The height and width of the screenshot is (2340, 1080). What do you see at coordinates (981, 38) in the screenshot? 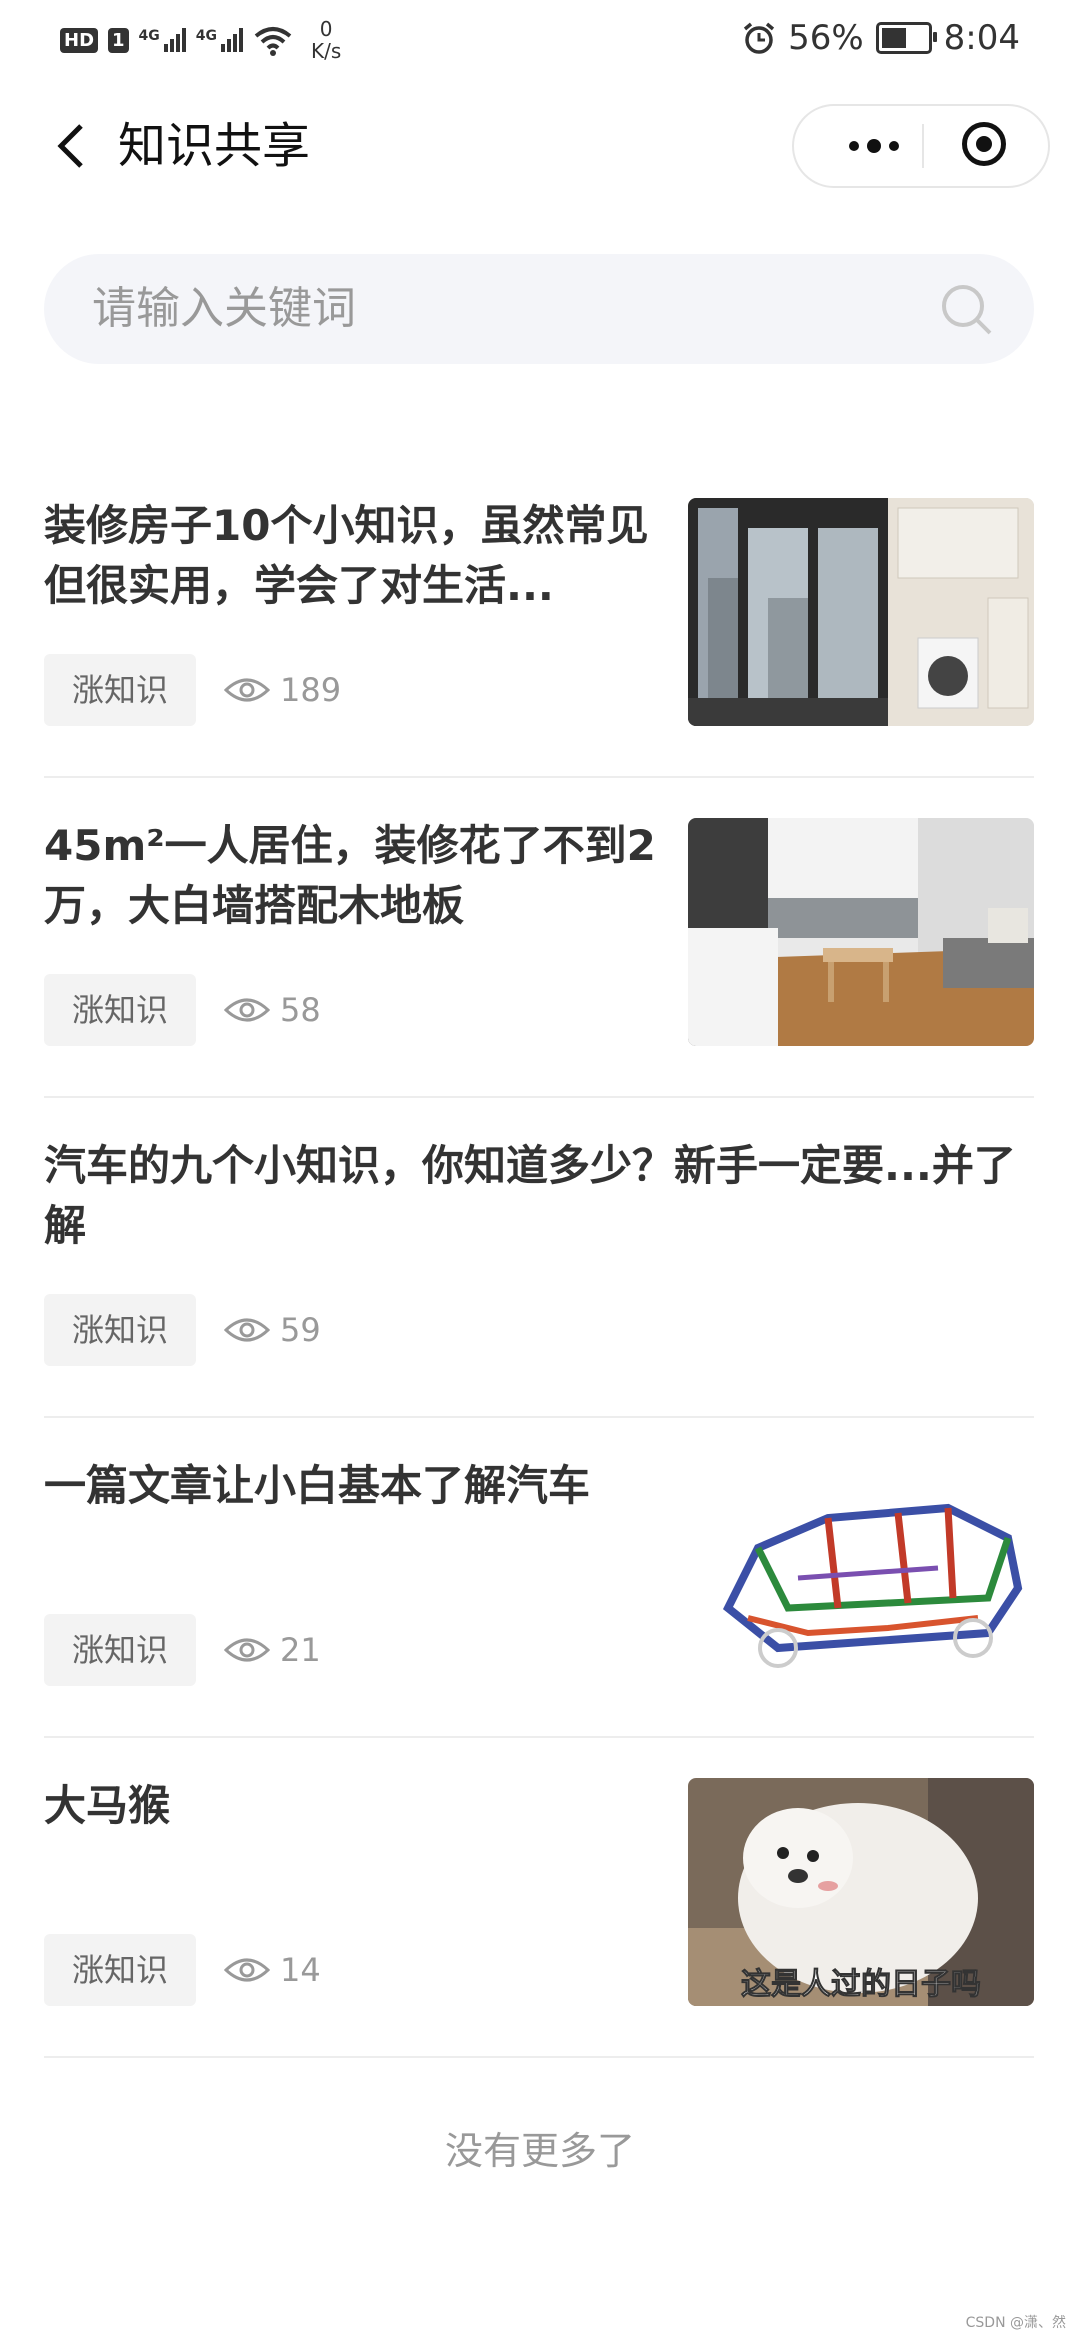
I see `clock: 8:04` at bounding box center [981, 38].